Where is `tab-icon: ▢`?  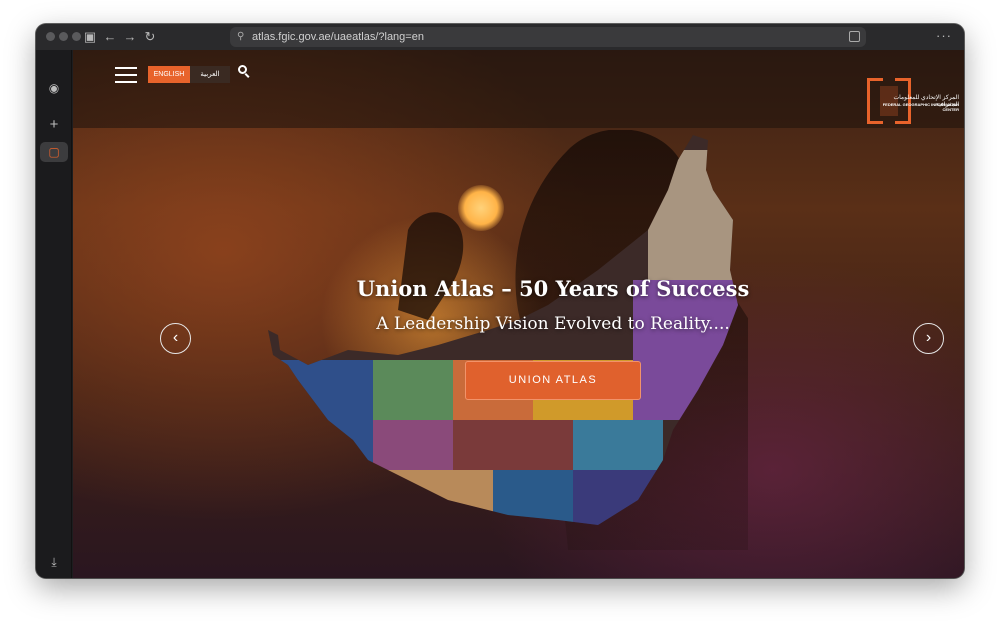 tab-icon: ▢ is located at coordinates (54, 152).